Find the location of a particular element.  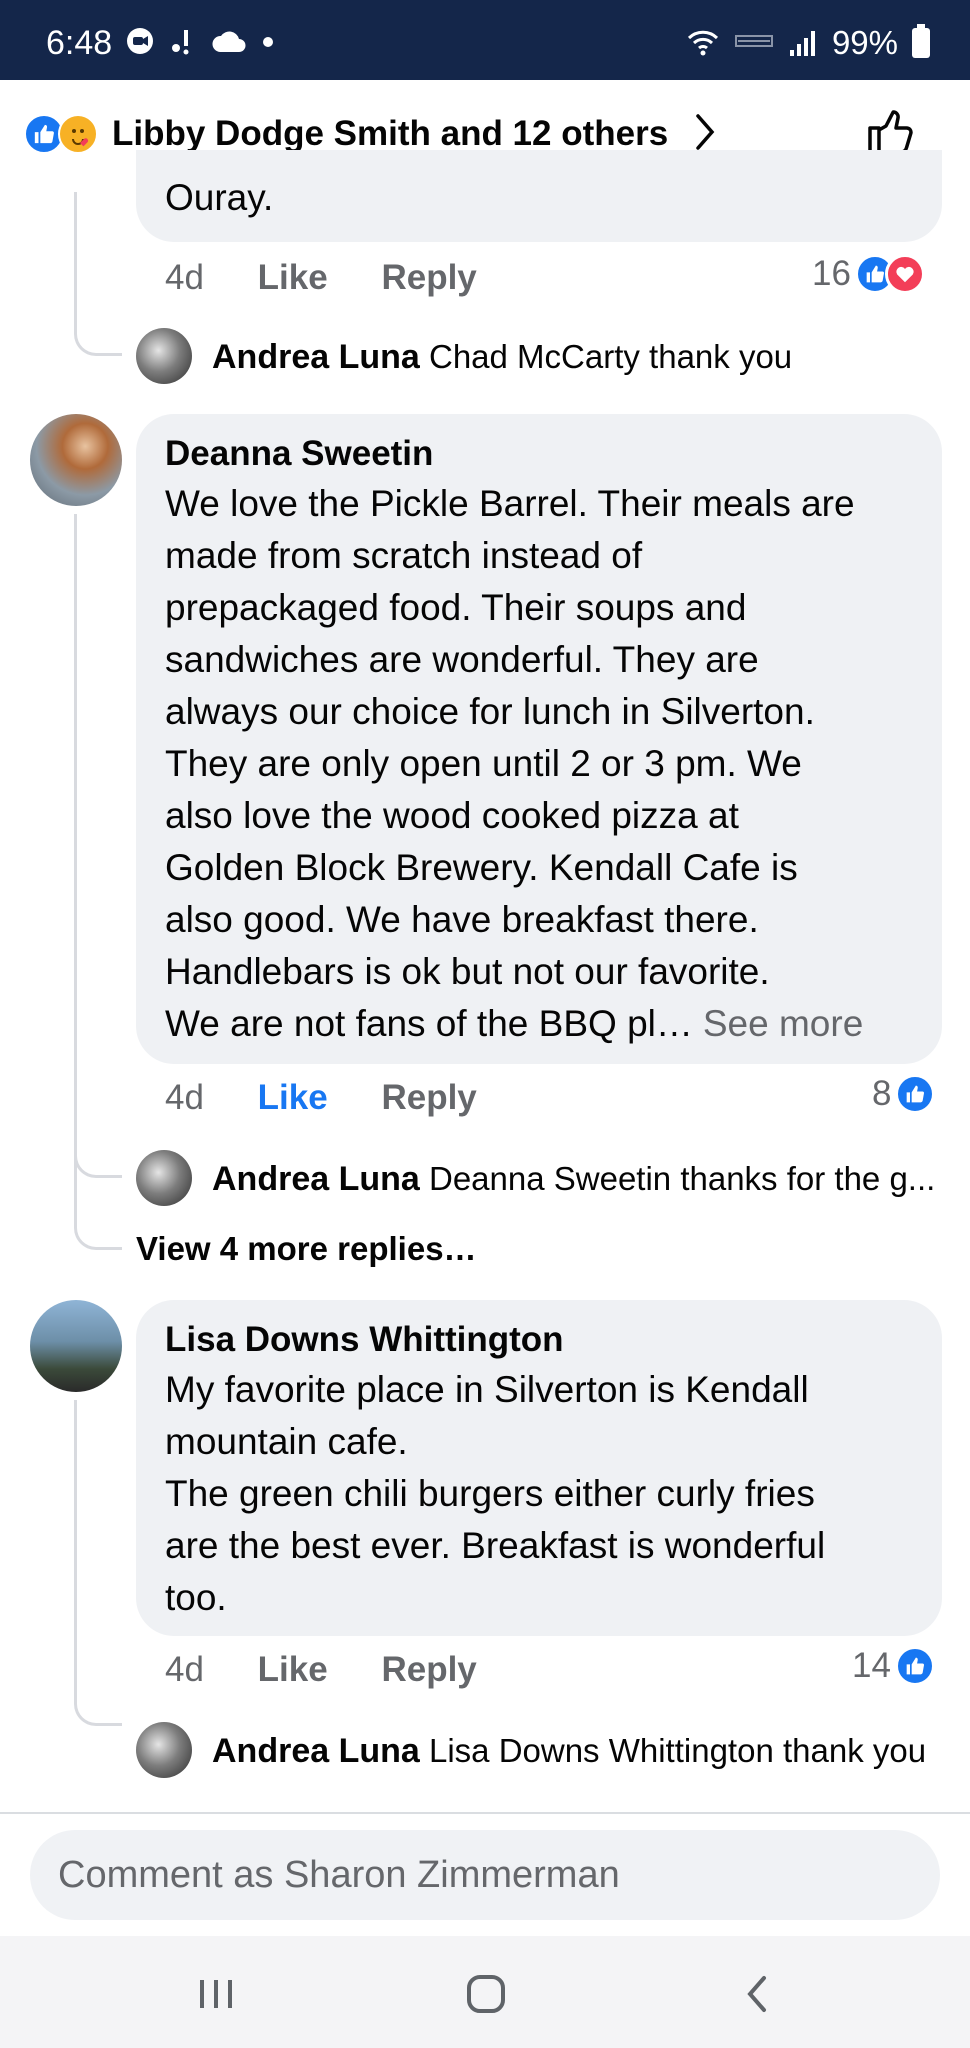

notification-icons is located at coordinates (200, 42).